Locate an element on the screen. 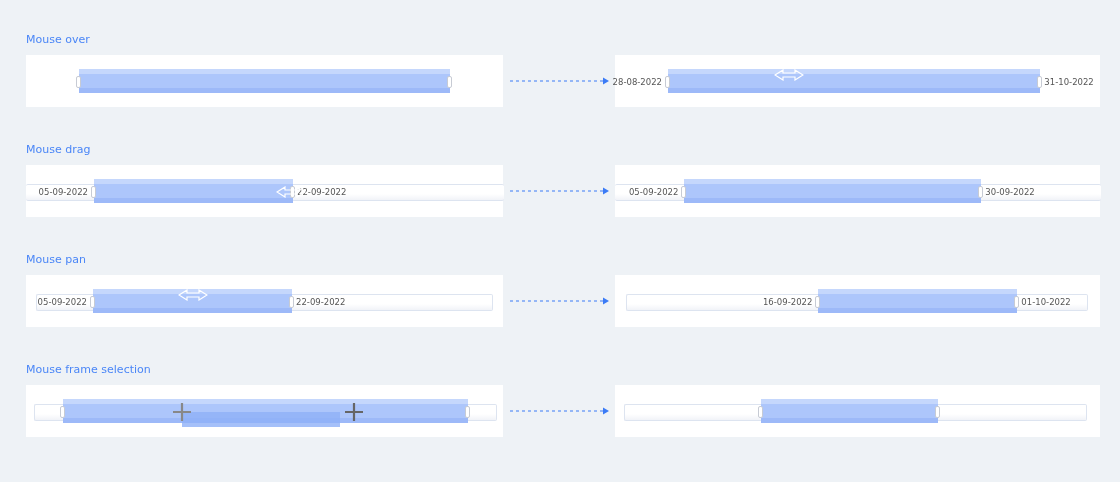  section-title: Mouse over is located at coordinates (58, 40).